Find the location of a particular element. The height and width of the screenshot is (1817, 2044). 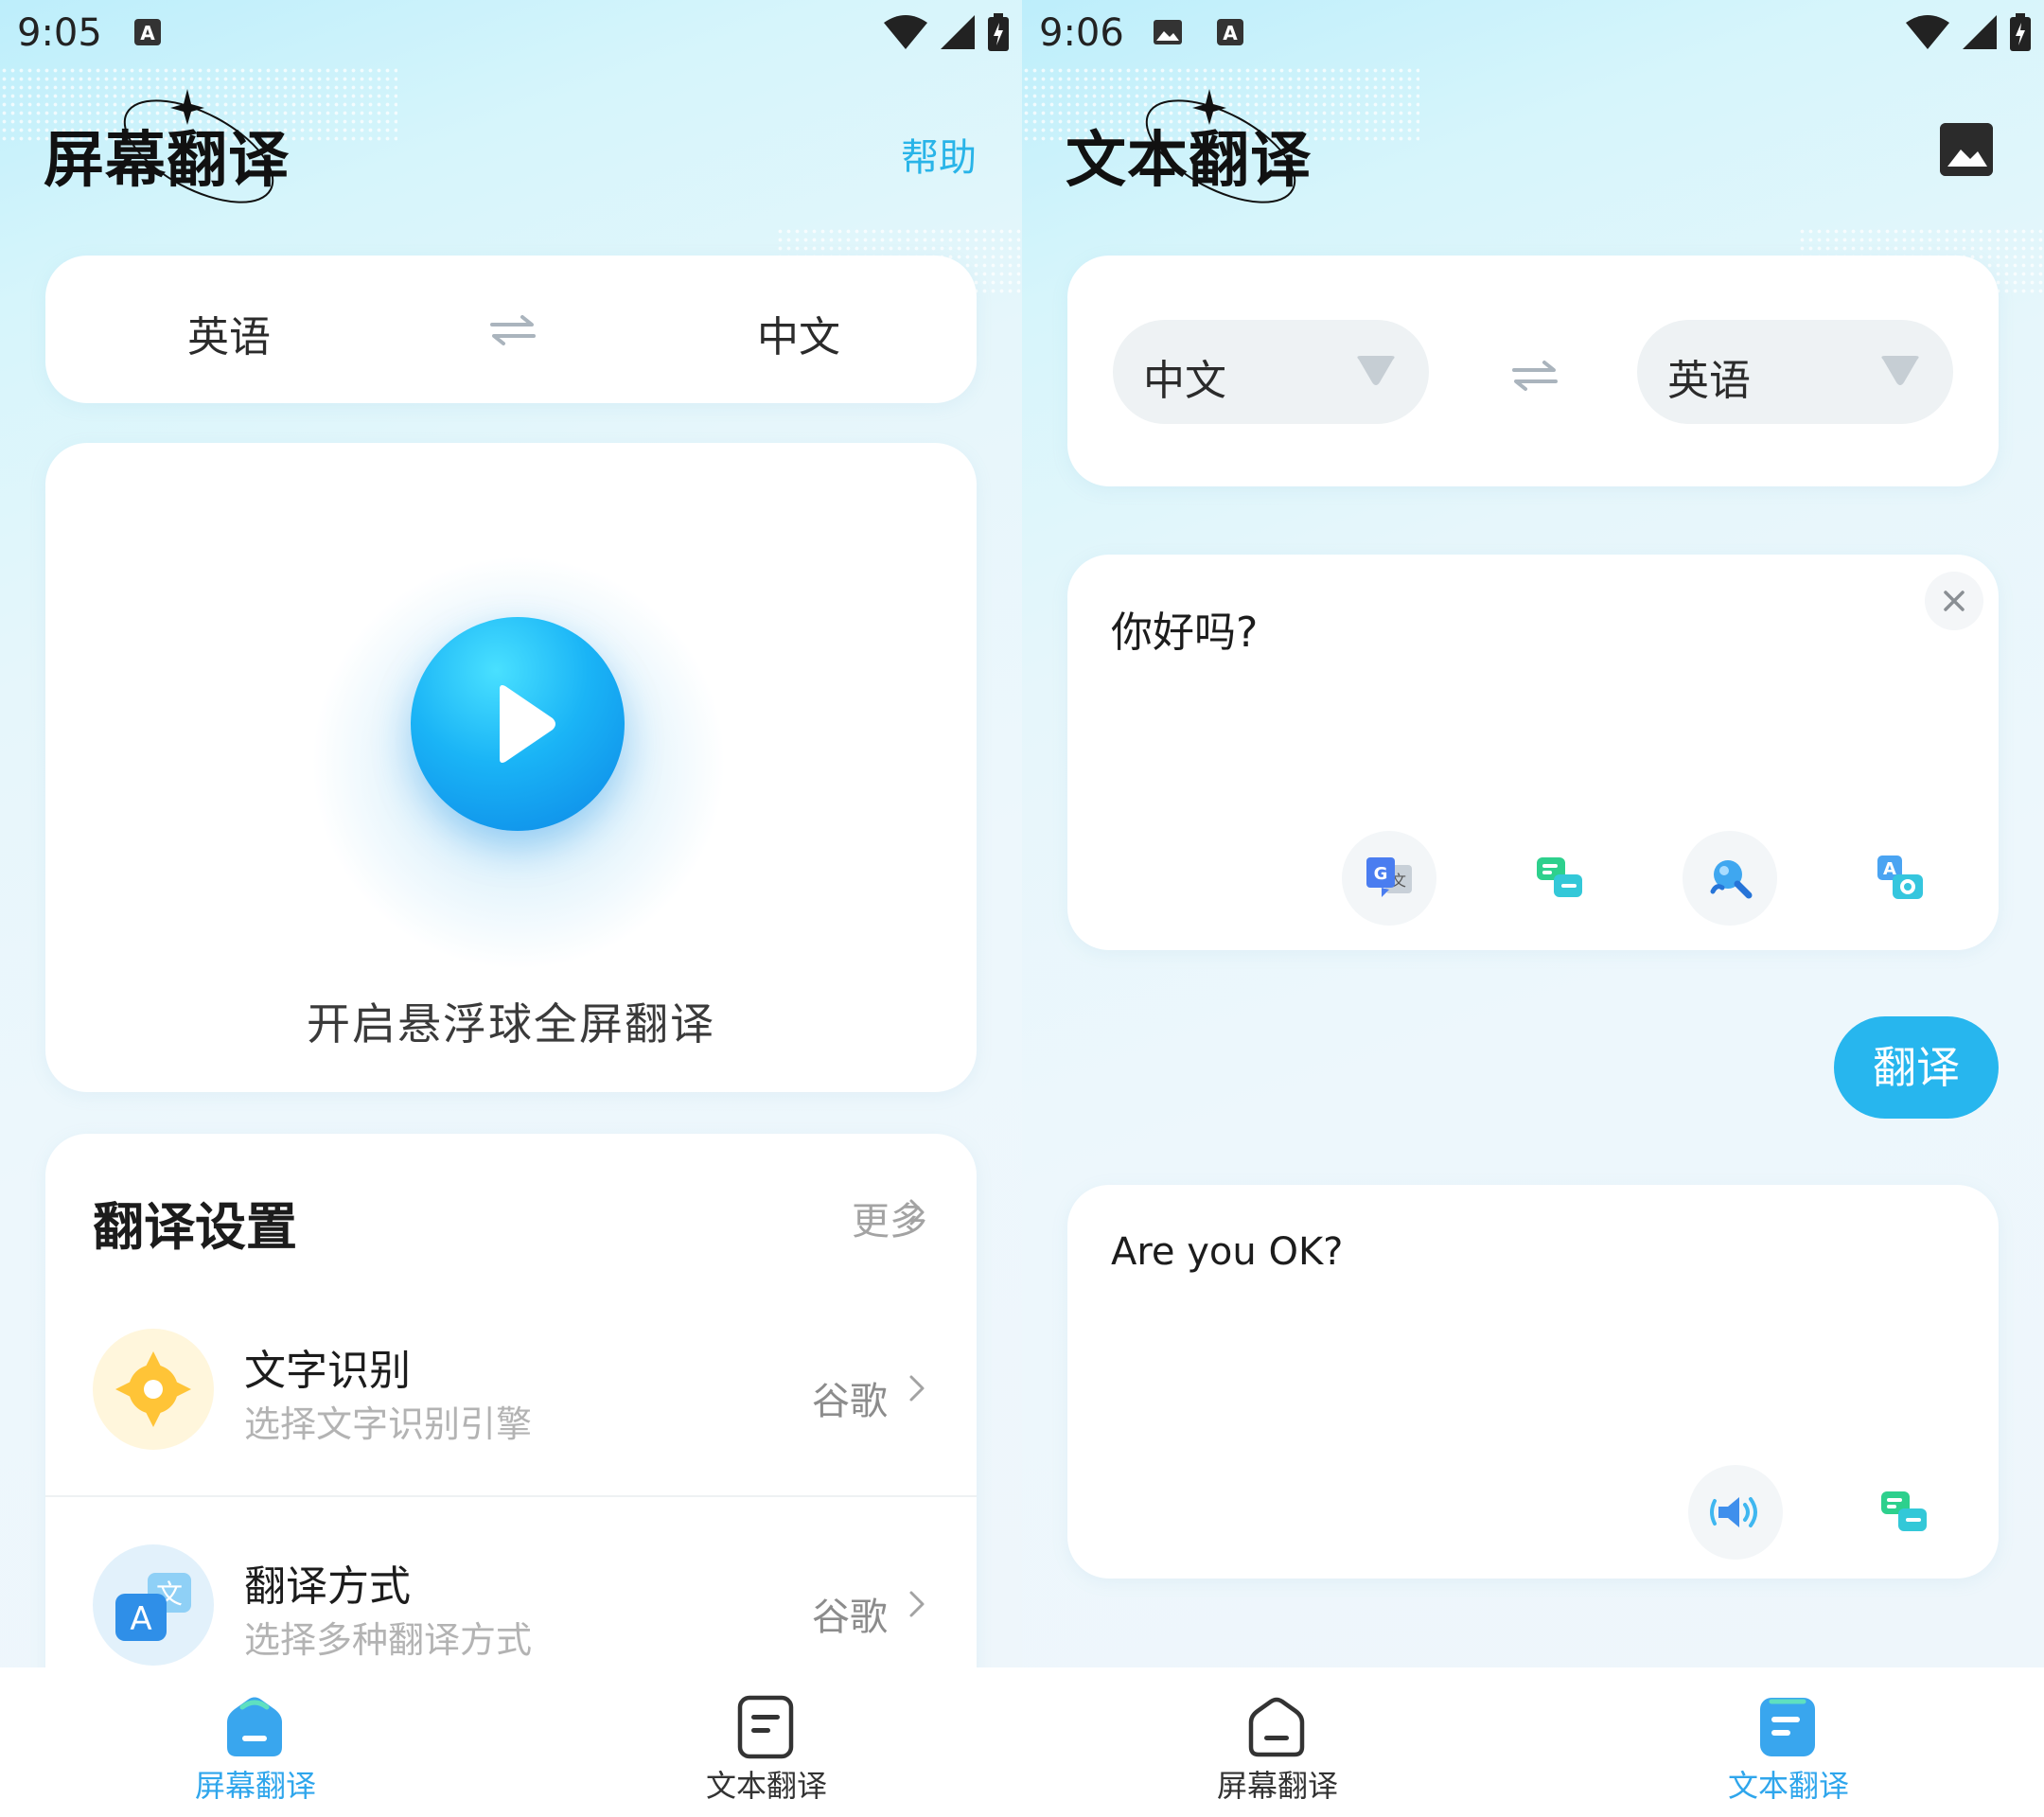

status-bar: 9:05 A is located at coordinates (511, 34).